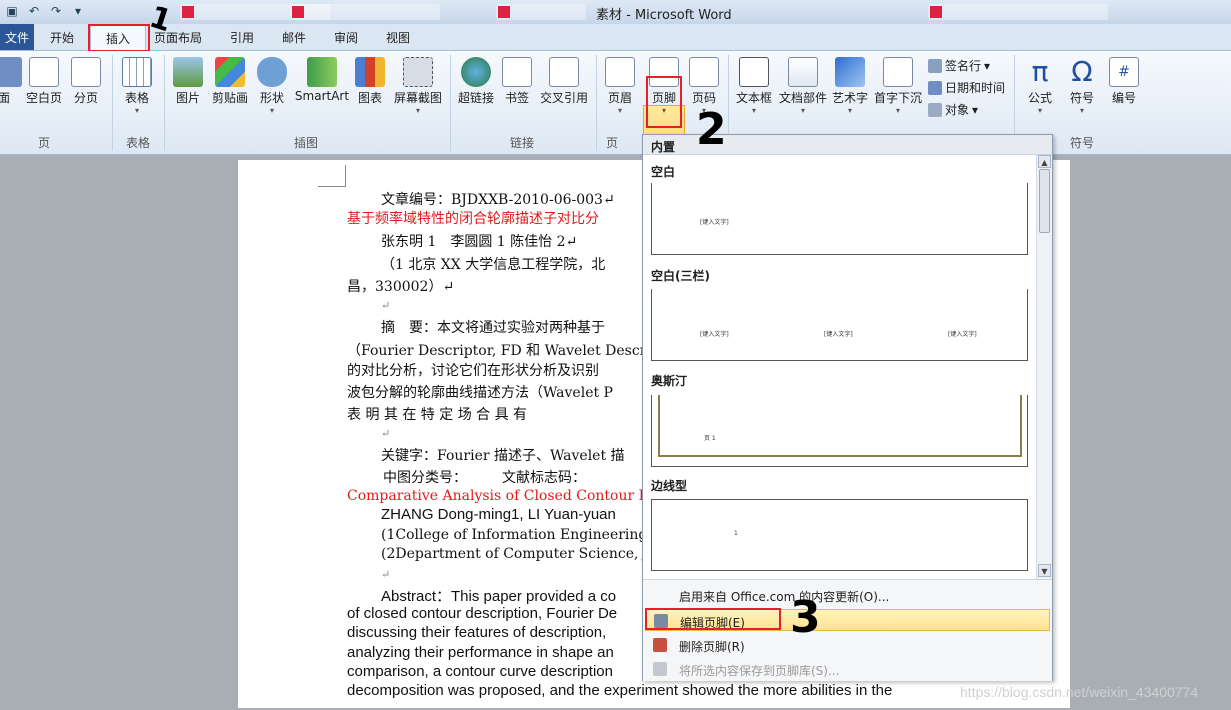  What do you see at coordinates (44, 143) in the screenshot?
I see `group-pages-label: 页` at bounding box center [44, 143].